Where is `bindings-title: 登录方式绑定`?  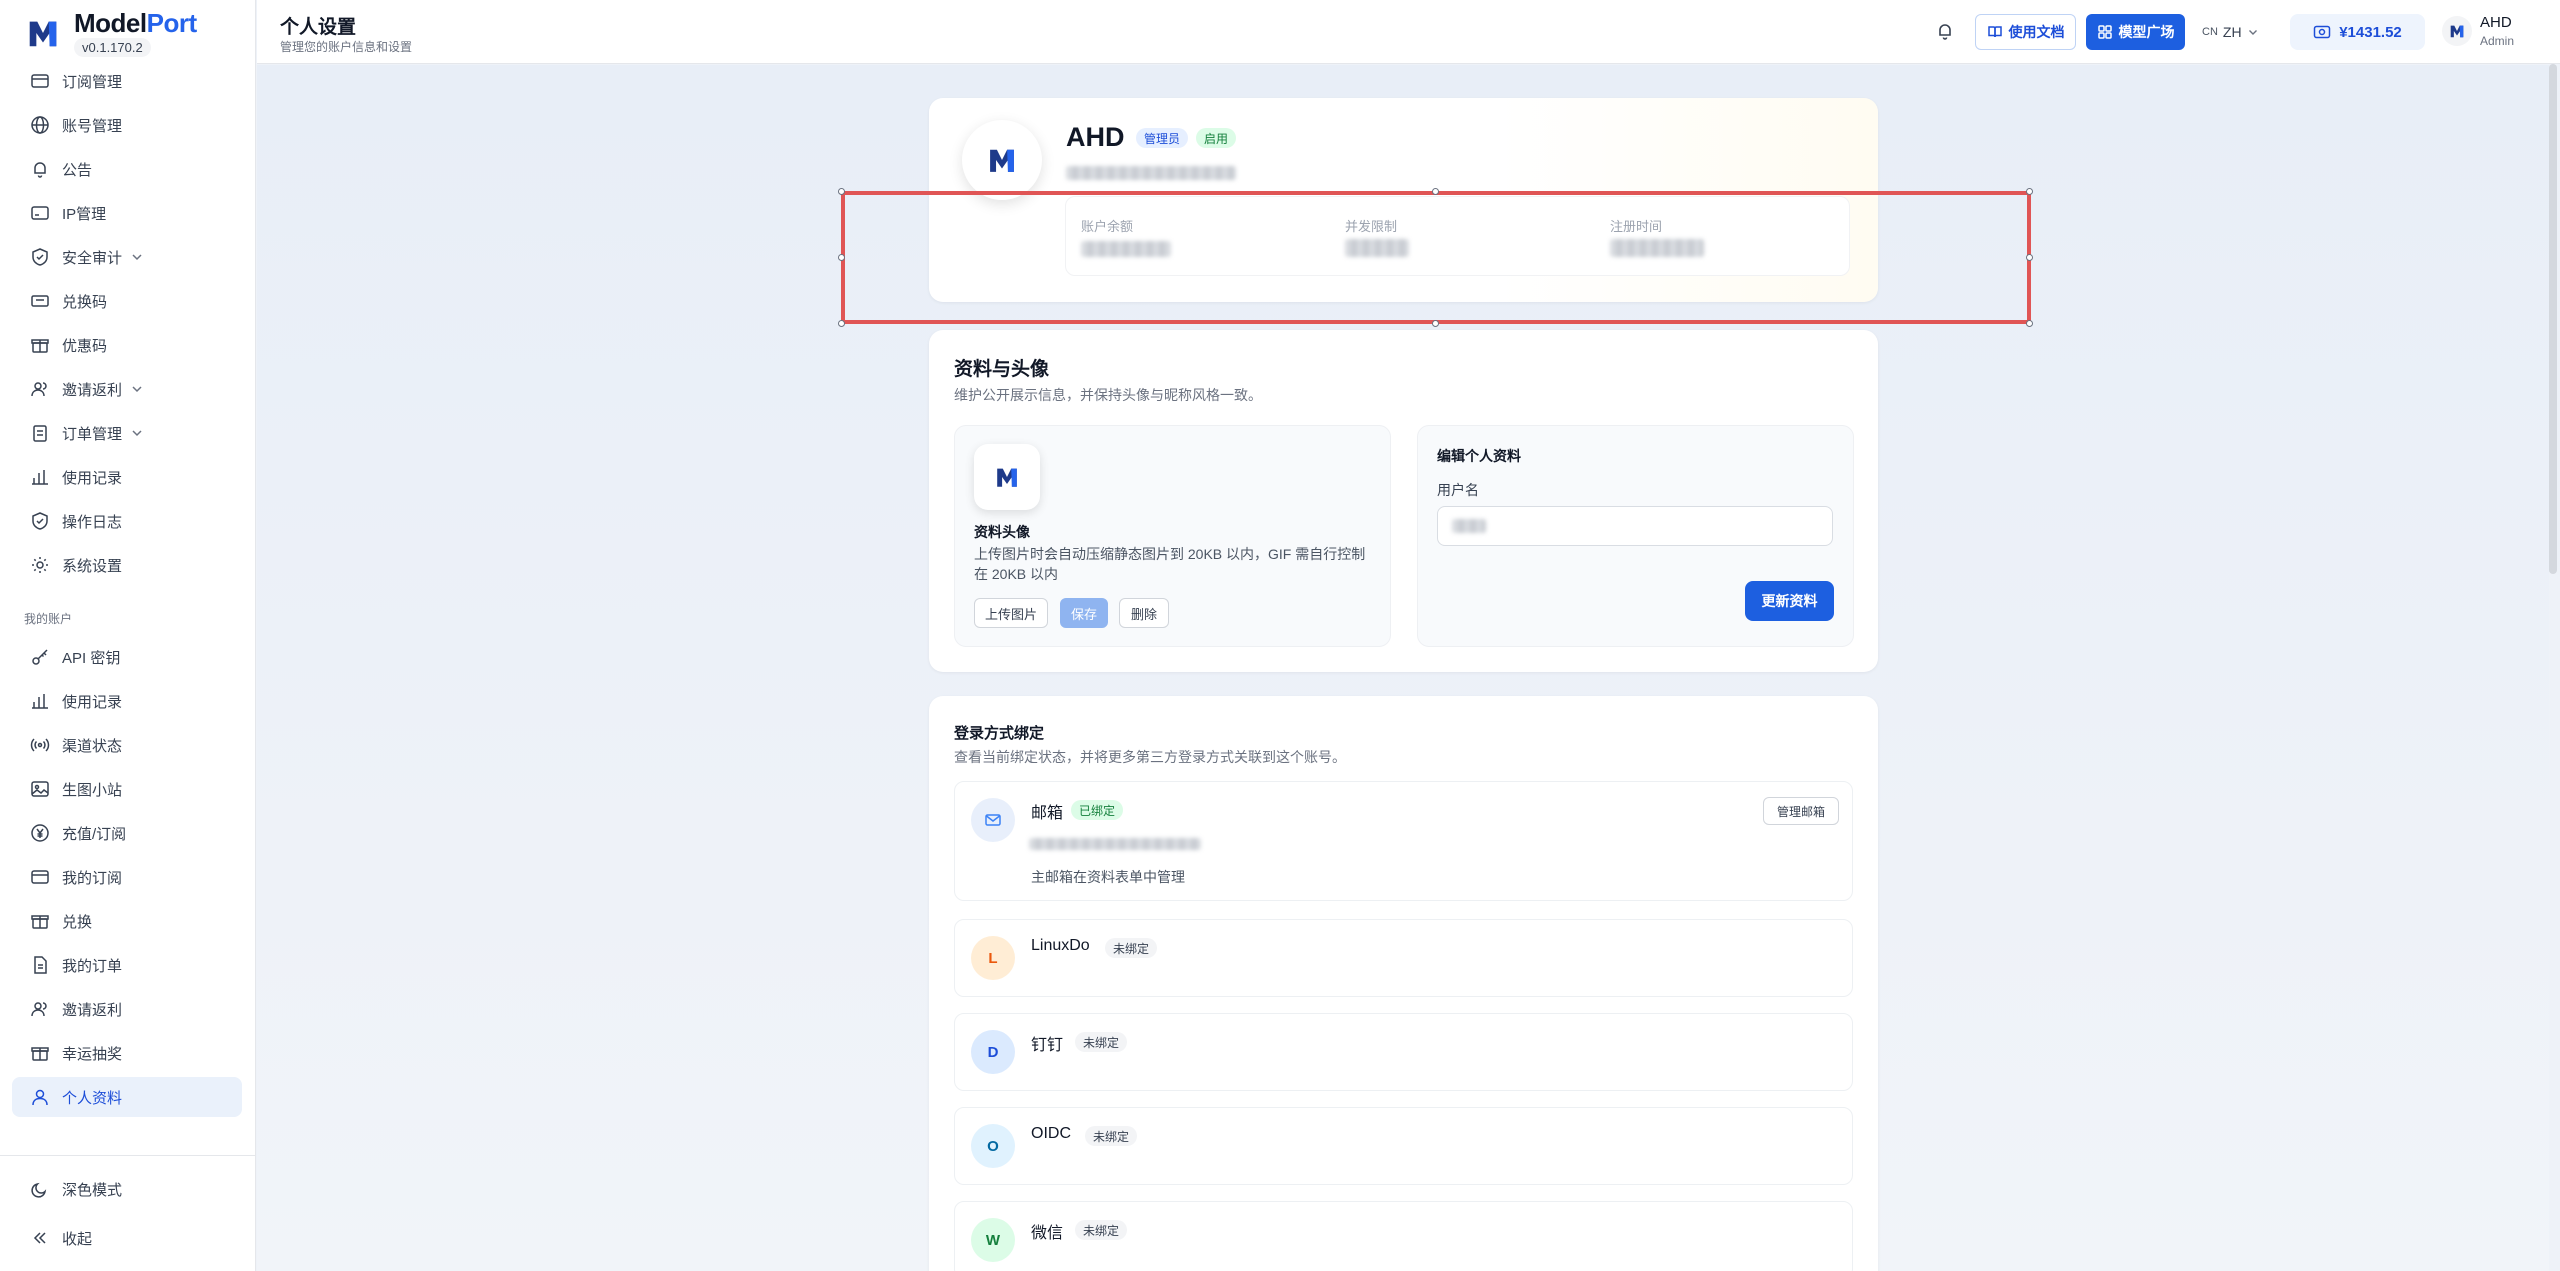 bindings-title: 登录方式绑定 is located at coordinates (999, 733).